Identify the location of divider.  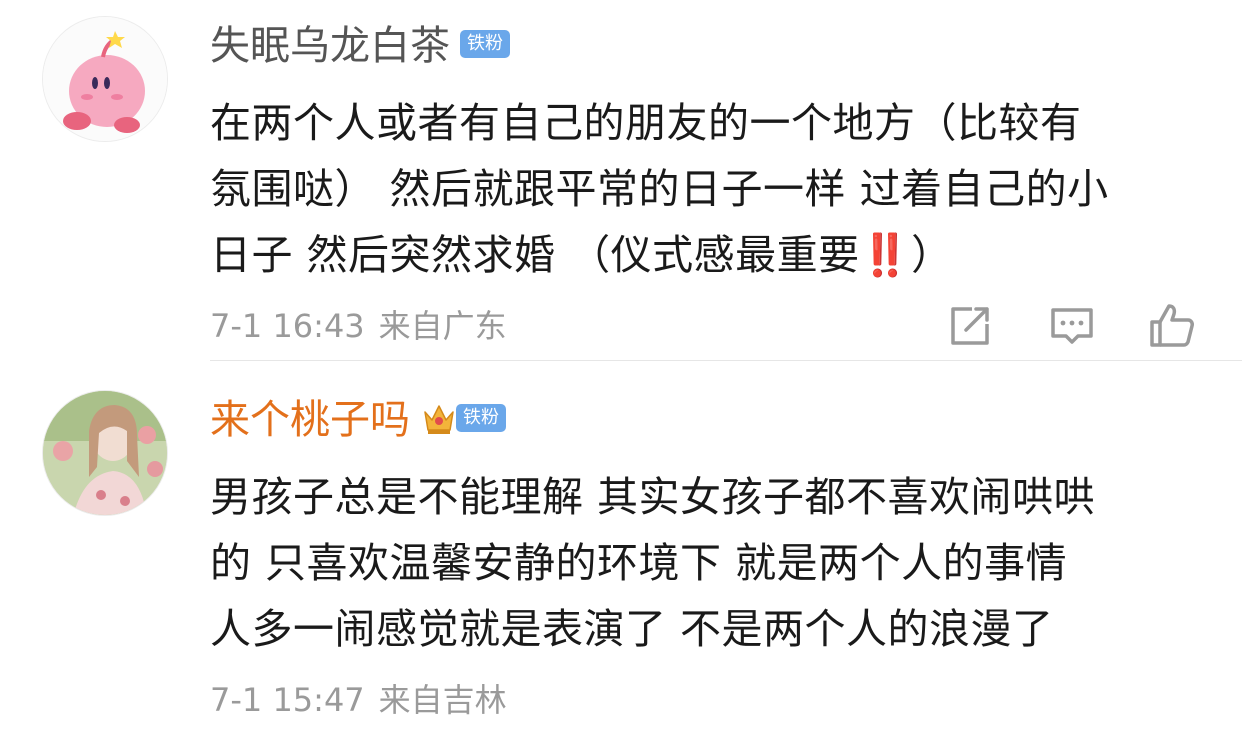
(726, 360).